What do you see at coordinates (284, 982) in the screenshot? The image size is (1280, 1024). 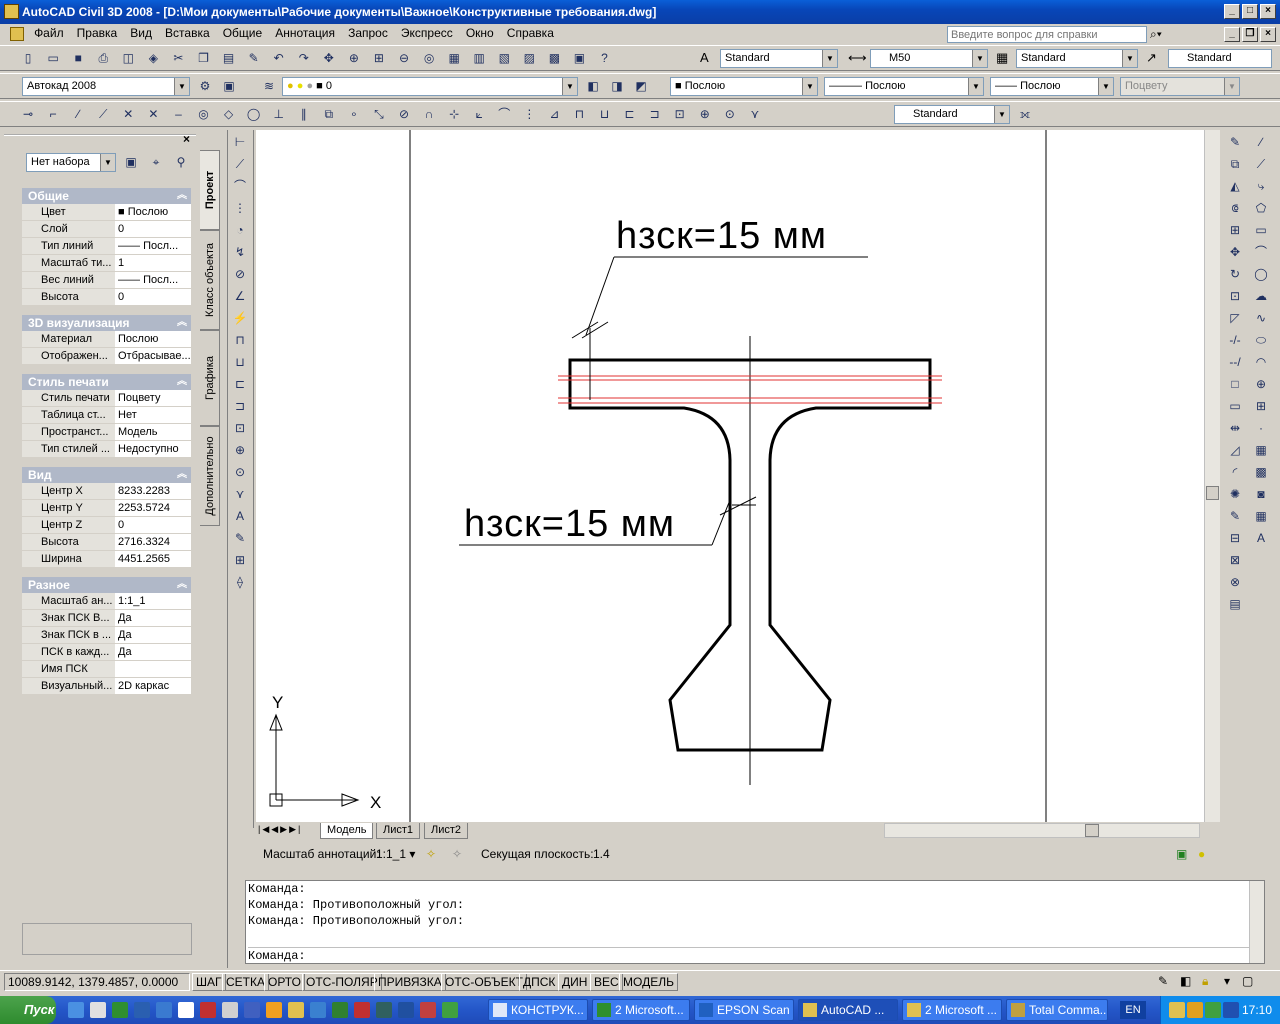 I see `toggle-ortho: ОРТО` at bounding box center [284, 982].